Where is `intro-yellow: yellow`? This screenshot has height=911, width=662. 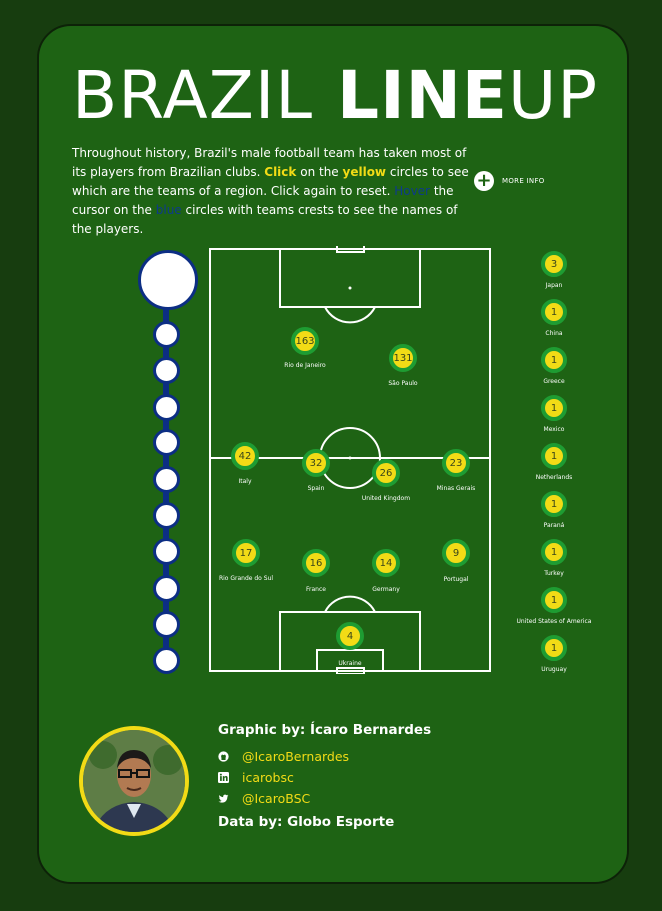 intro-yellow: yellow is located at coordinates (364, 172).